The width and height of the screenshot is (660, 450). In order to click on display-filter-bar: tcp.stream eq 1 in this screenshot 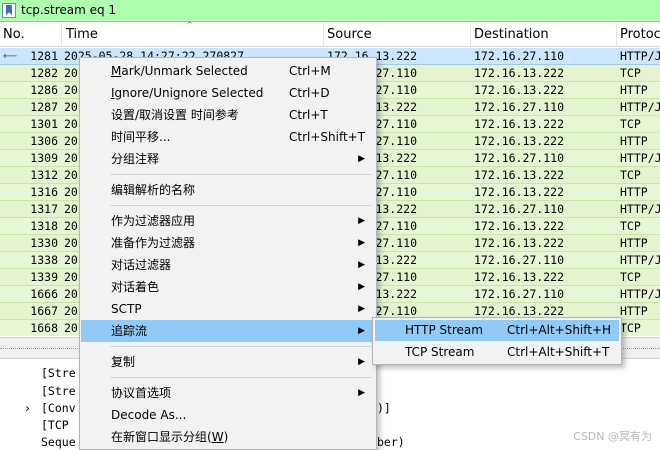, I will do `click(330, 11)`.